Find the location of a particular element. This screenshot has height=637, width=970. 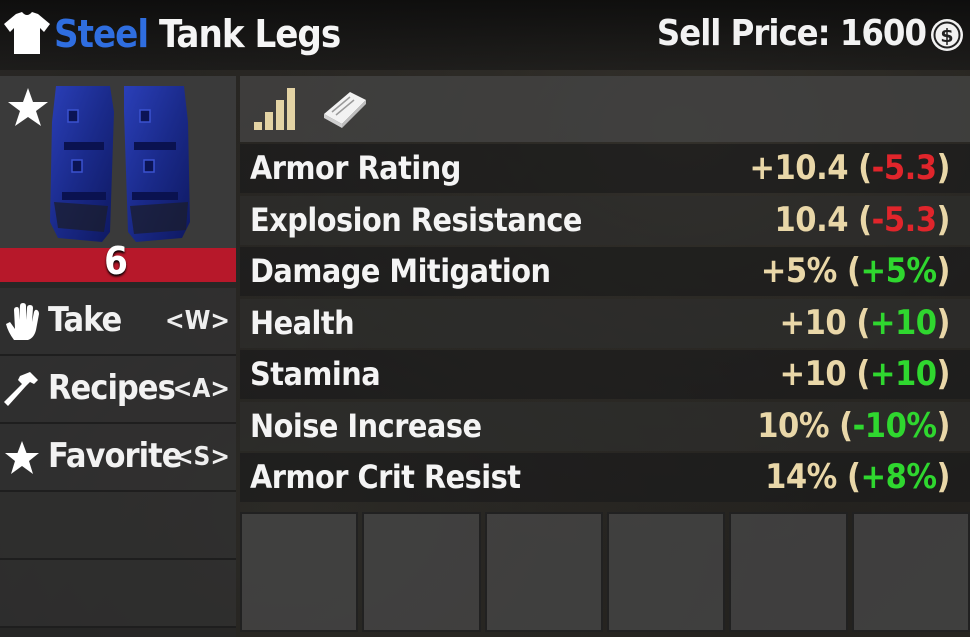

favorite-star-icon is located at coordinates (28, 107).